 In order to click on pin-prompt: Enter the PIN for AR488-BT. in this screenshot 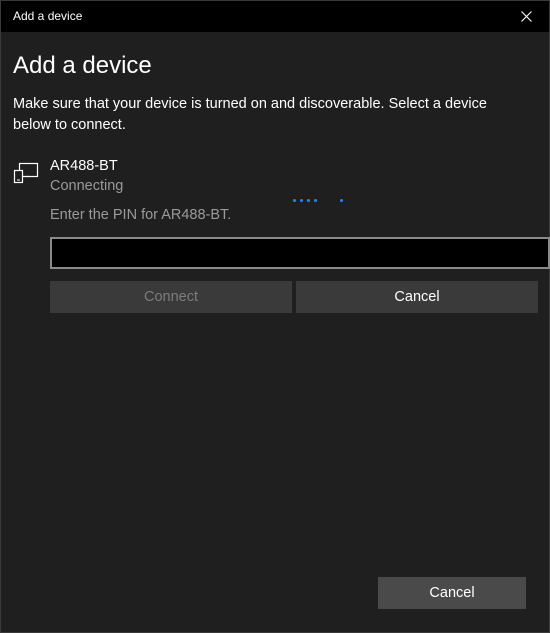, I will do `click(141, 215)`.